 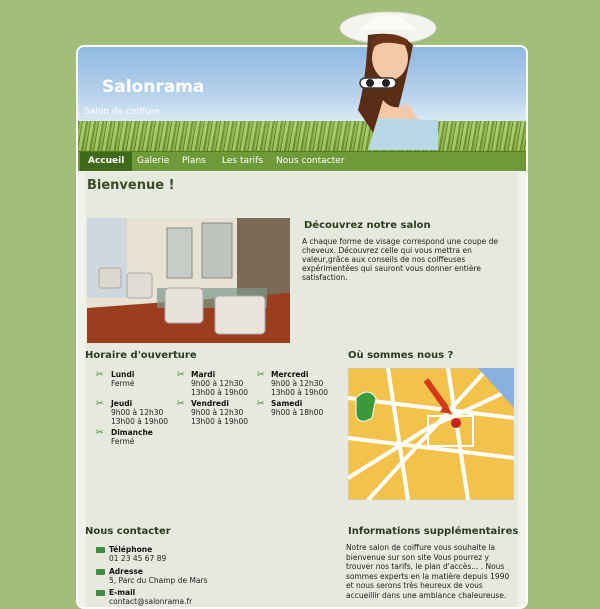 I want to click on email-label: E-mail, so click(x=122, y=592).